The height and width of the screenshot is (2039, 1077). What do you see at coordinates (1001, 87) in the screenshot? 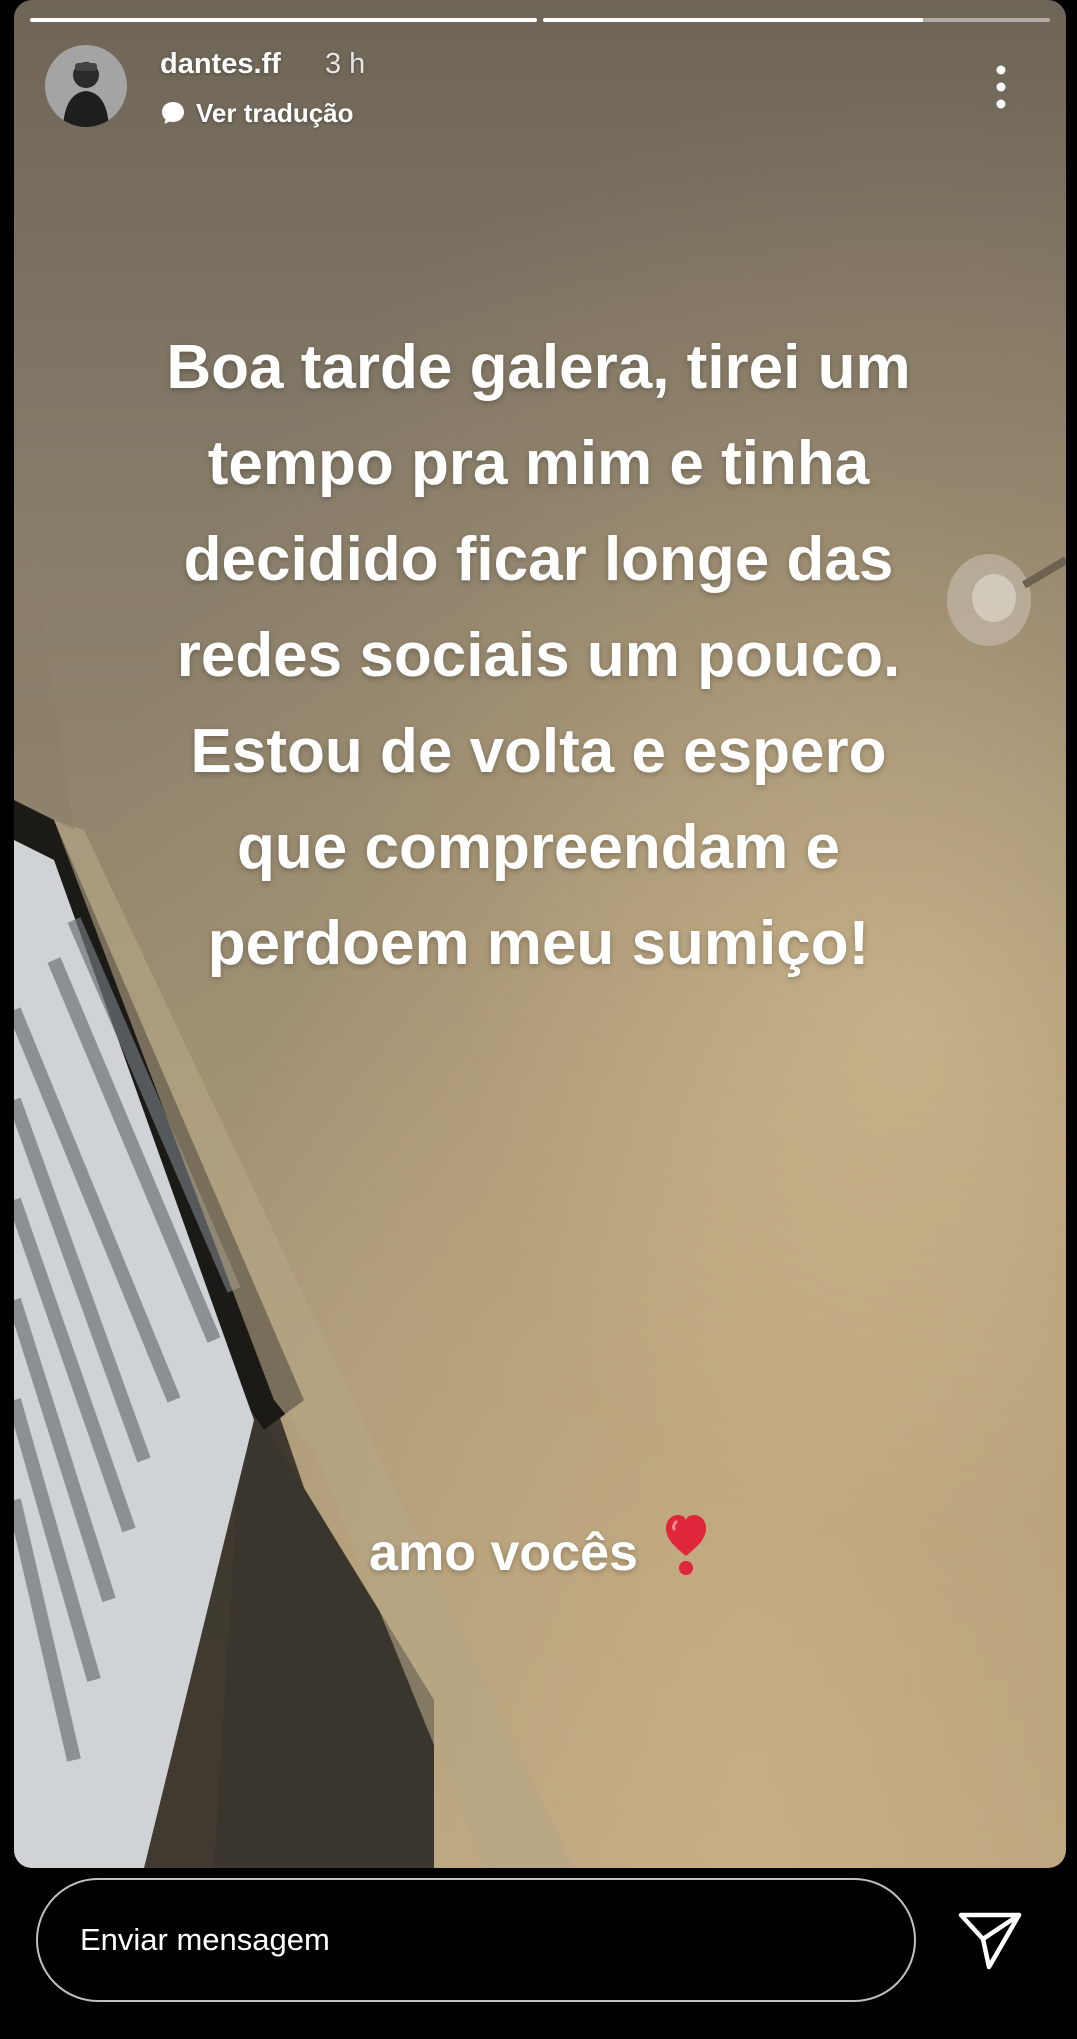
I see `more-vertical-icon` at bounding box center [1001, 87].